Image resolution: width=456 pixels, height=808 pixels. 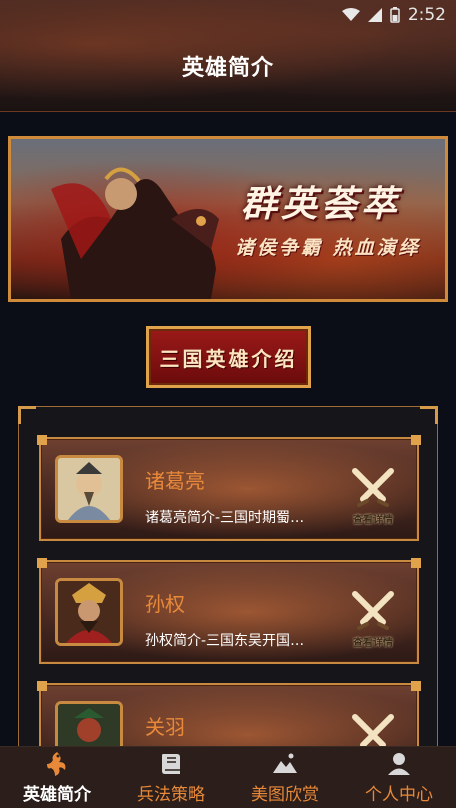 What do you see at coordinates (229, 611) in the screenshot?
I see `hero-card-sun-quan: 孙权 孙权简介-三国东吴开国皇帝… 查看详情` at bounding box center [229, 611].